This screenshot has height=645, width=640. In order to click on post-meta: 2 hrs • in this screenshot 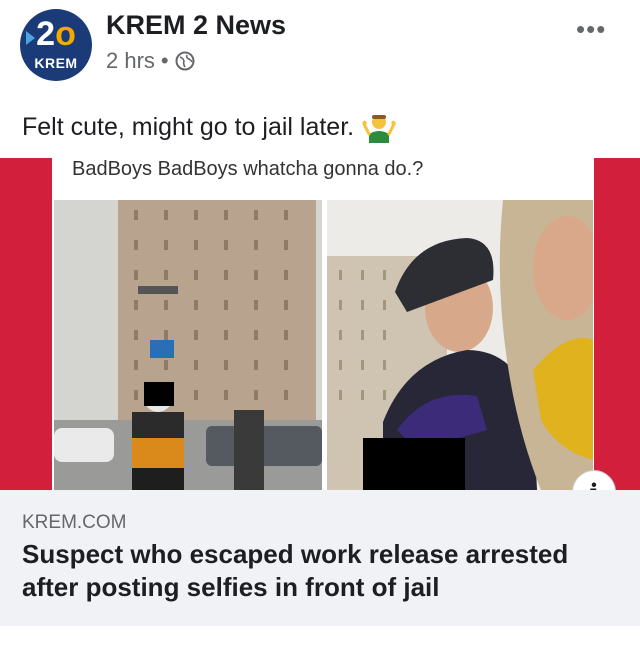, I will do `click(150, 61)`.